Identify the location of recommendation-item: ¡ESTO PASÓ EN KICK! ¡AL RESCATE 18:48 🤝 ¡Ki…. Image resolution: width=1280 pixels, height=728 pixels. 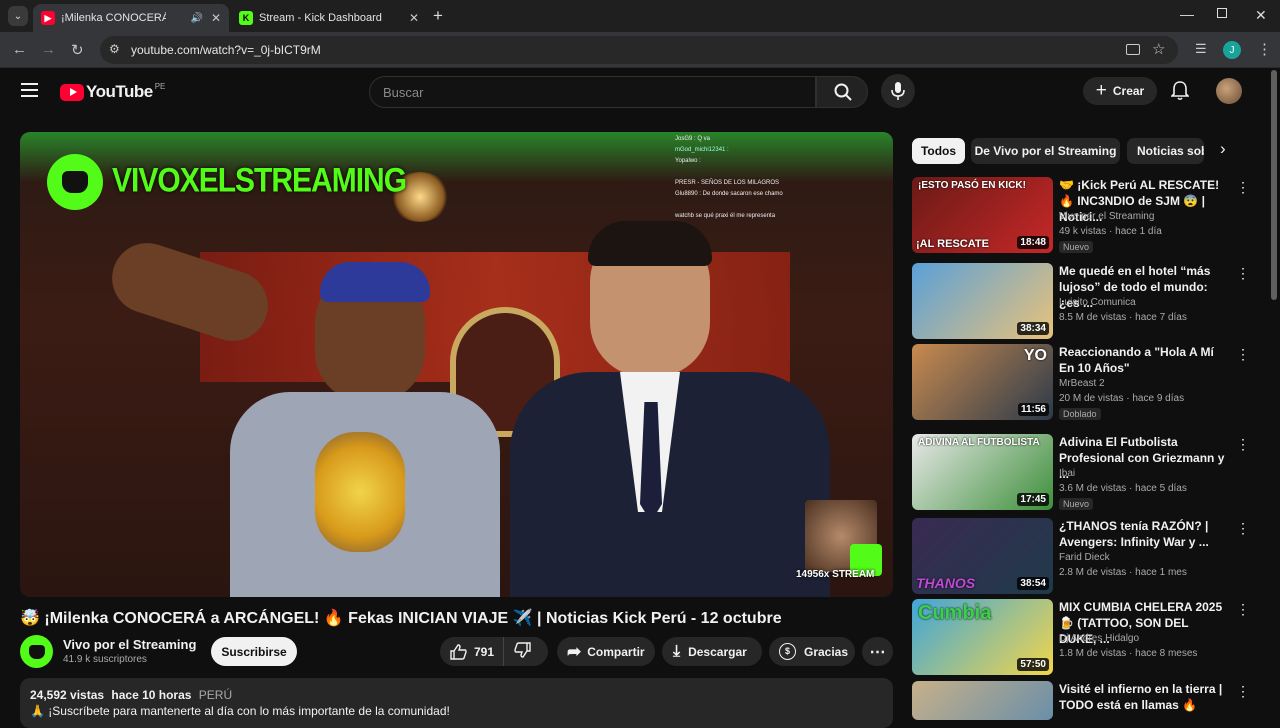
(1087, 215).